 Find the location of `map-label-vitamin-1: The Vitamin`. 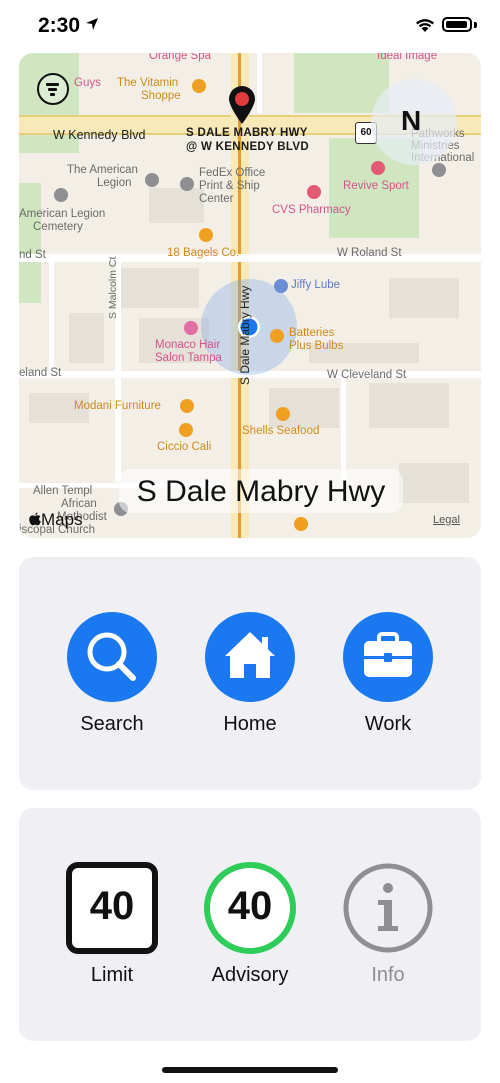

map-label-vitamin-1: The Vitamin is located at coordinates (148, 83).